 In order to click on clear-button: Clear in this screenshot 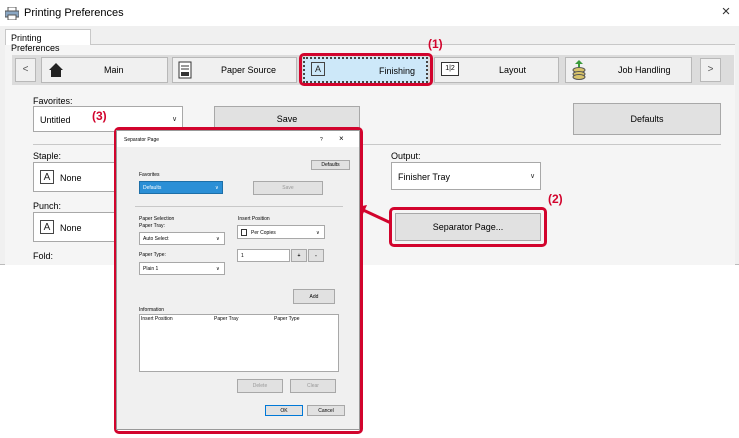, I will do `click(313, 386)`.